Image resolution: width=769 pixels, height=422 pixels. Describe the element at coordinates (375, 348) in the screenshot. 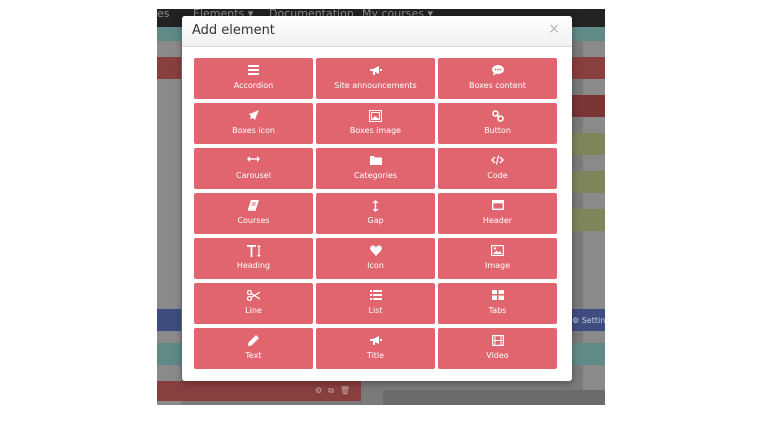

I see `tile-title: Title` at that location.